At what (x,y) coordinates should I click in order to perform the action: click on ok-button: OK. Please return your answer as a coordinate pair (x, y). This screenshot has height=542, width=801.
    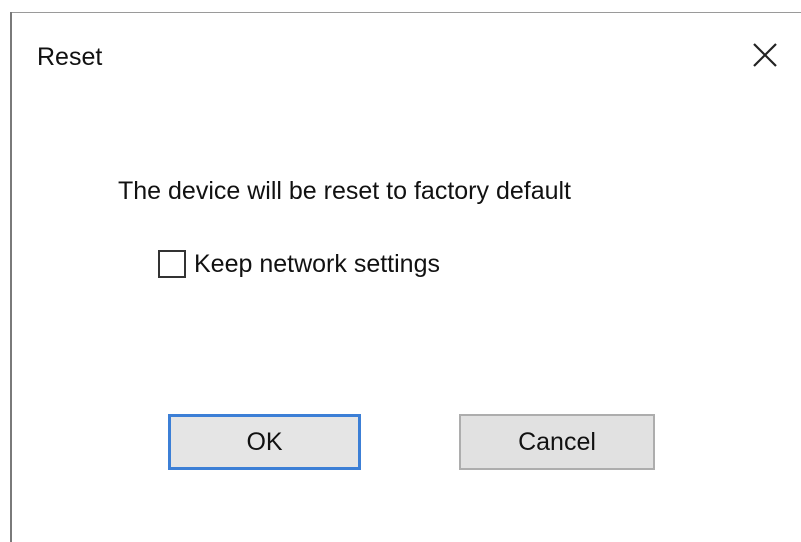
    Looking at the image, I should click on (264, 442).